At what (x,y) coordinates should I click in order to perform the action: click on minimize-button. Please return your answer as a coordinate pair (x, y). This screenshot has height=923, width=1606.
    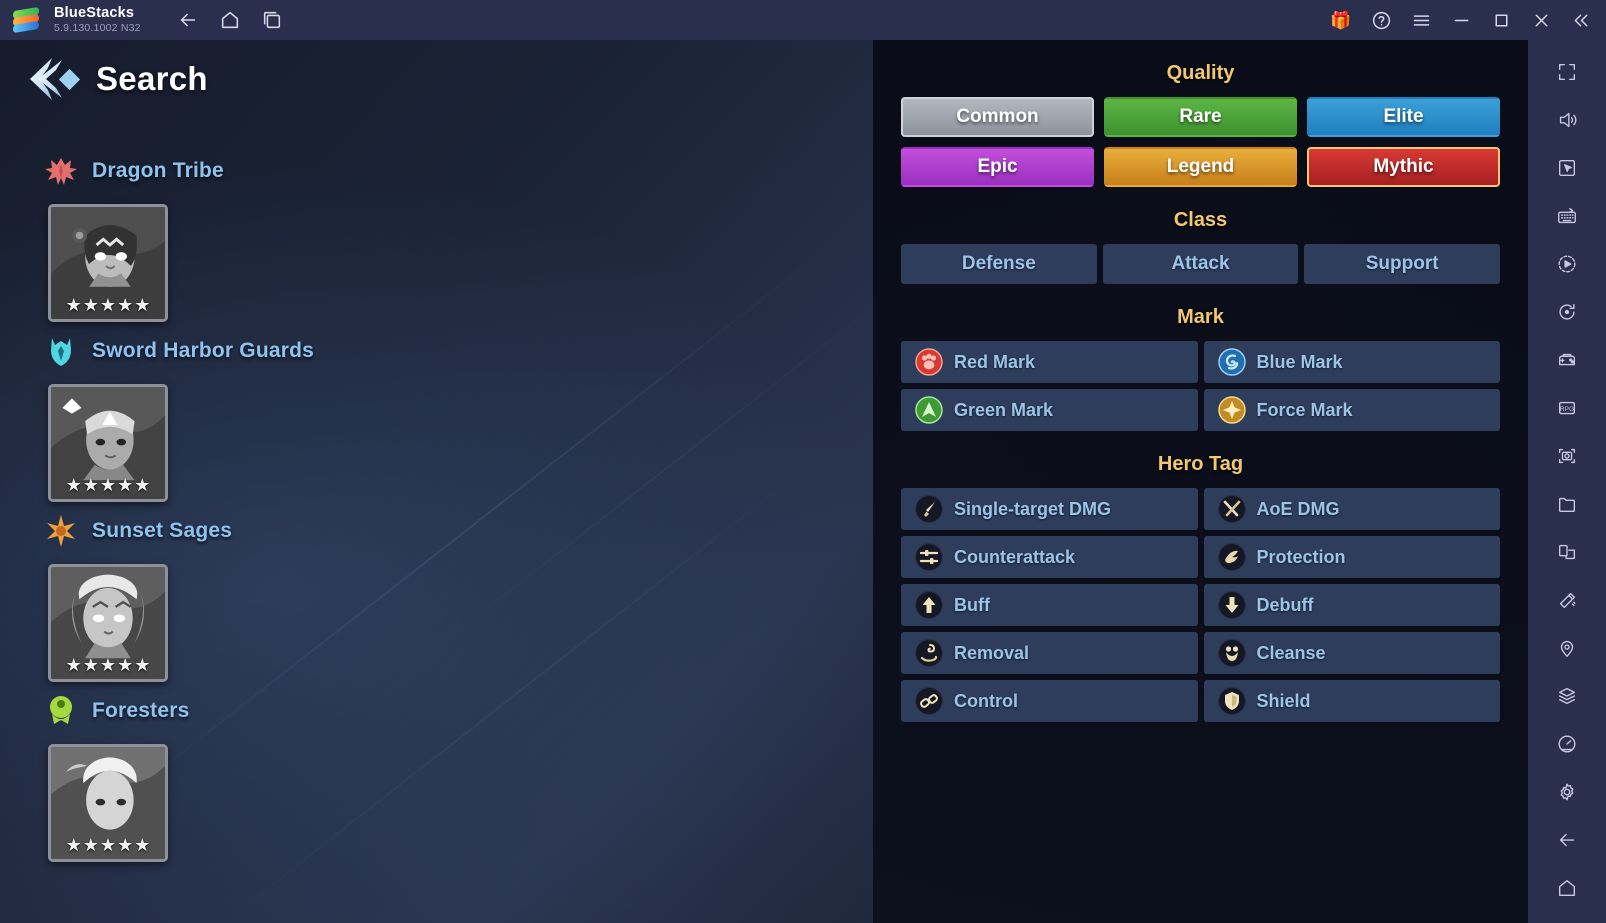
    Looking at the image, I should click on (1461, 20).